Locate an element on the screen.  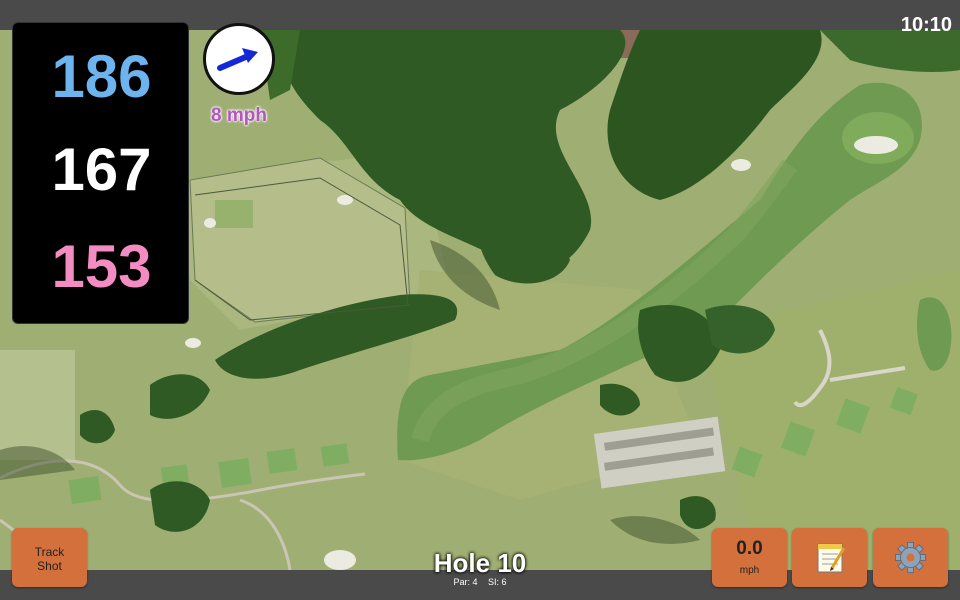
hole-stroke-index: SI: 6 is located at coordinates (497, 582).